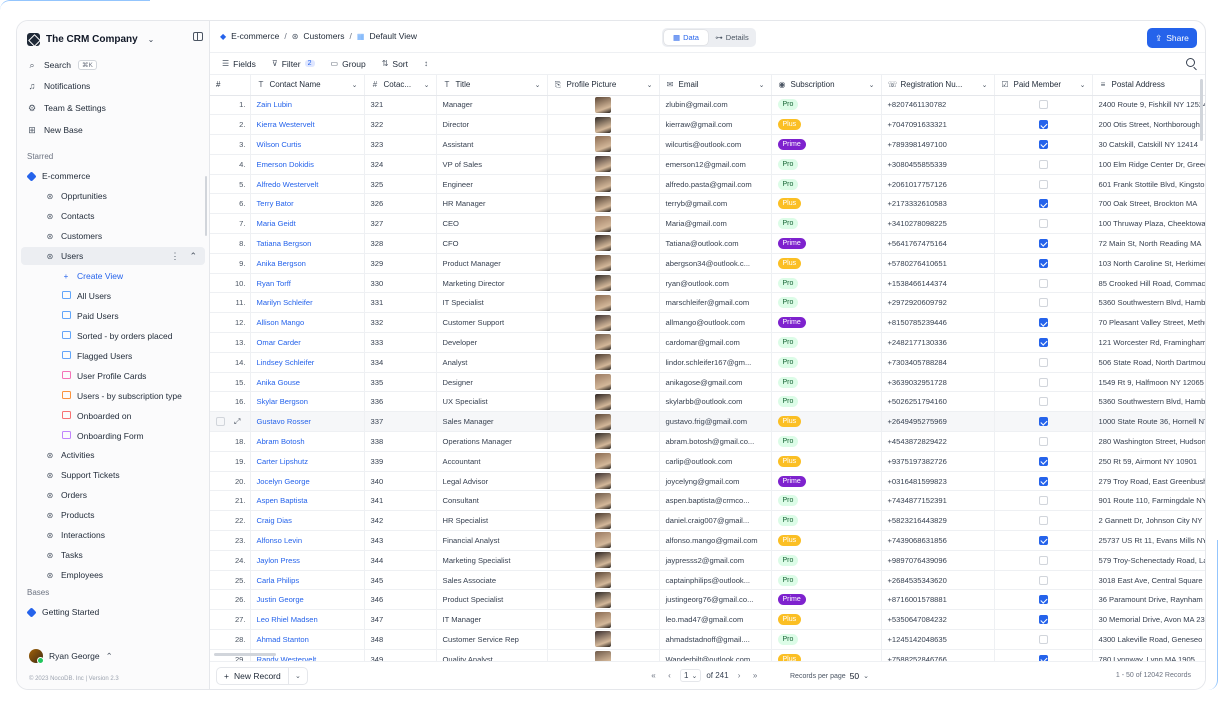 The height and width of the screenshot is (705, 1226). I want to click on cell-postal-address: 579 Troy-Schenectady Road, Latham, so click(1148, 560).